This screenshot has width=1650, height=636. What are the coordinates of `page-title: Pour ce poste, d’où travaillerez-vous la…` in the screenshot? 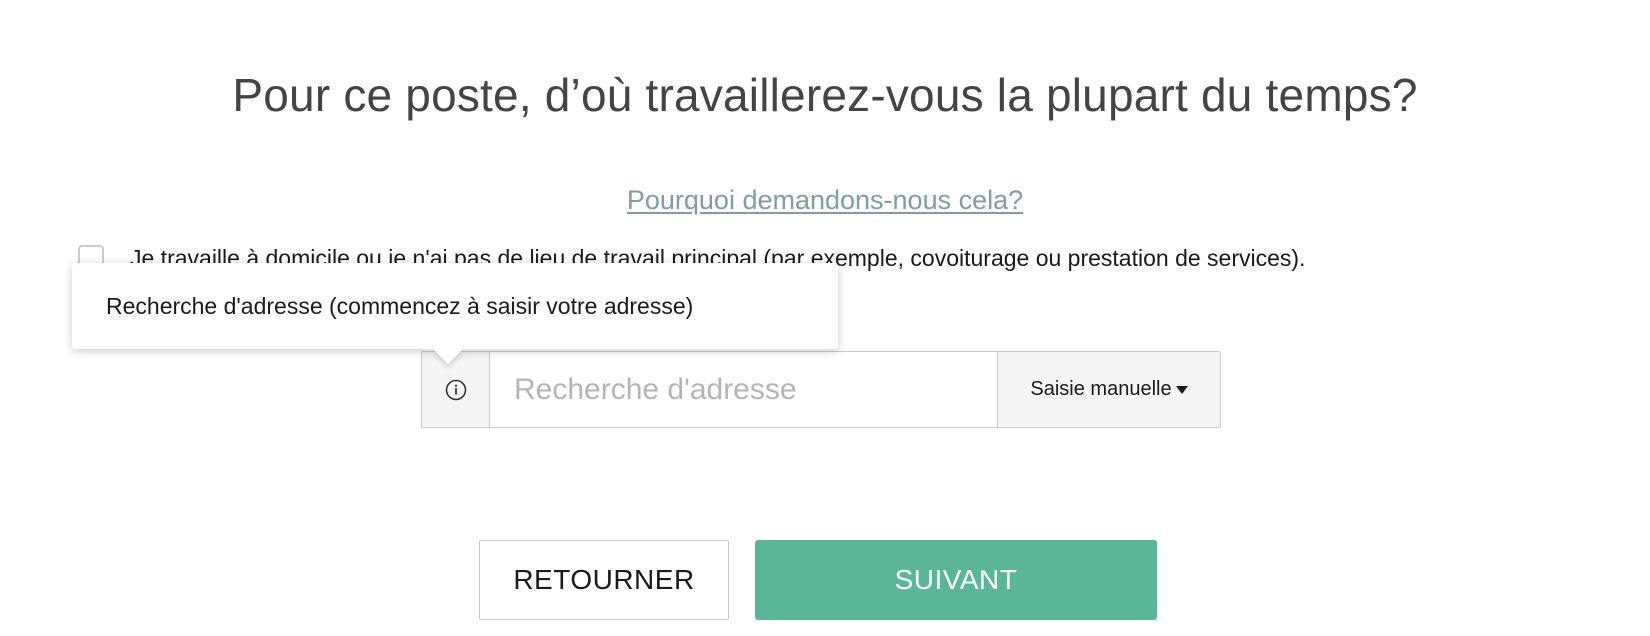 It's located at (825, 95).